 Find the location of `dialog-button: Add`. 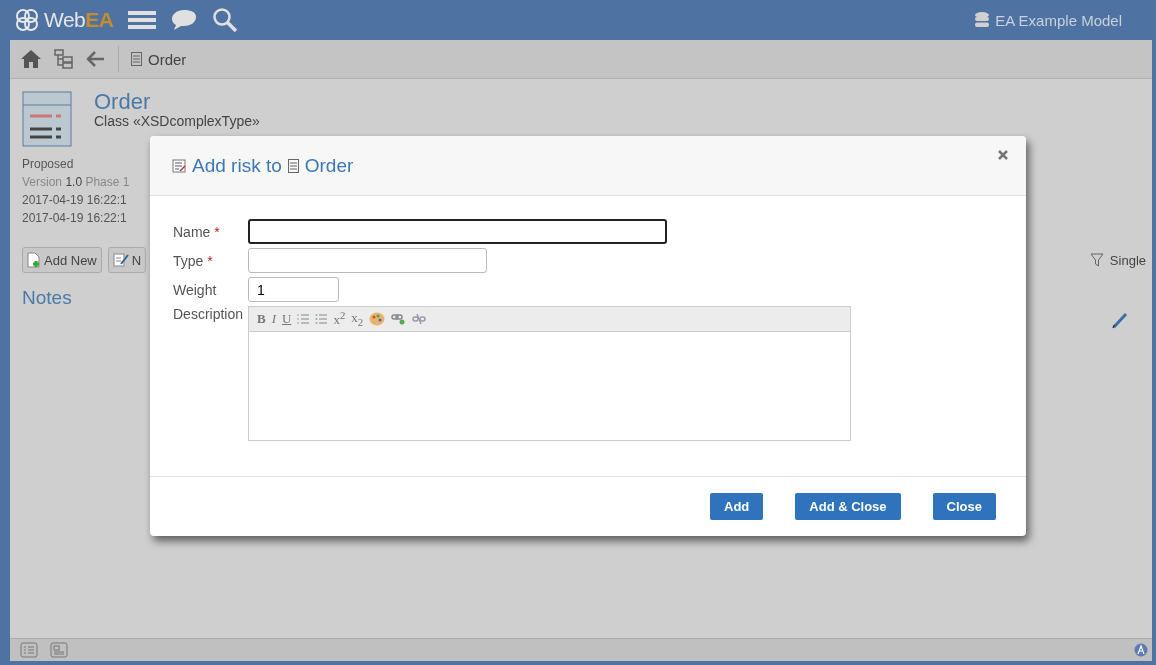

dialog-button: Add is located at coordinates (737, 506).